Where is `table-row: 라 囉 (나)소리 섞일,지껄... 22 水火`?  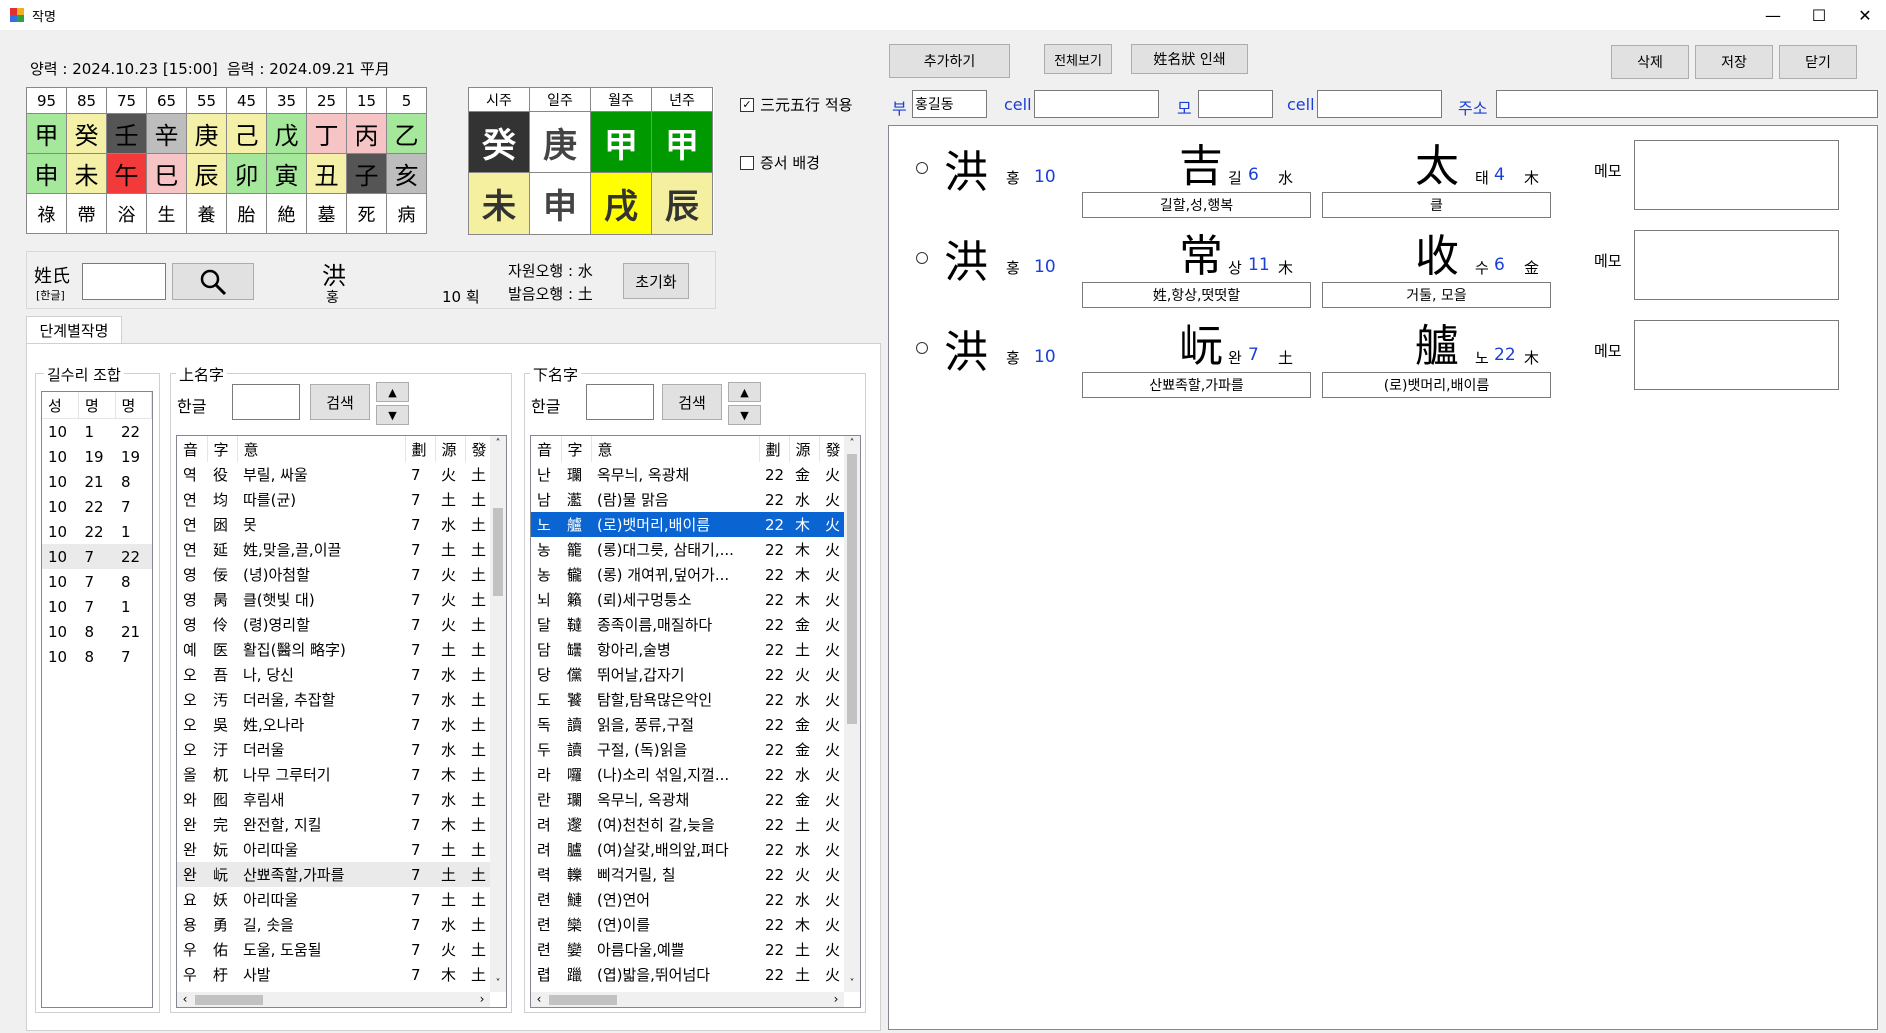
table-row: 라 囉 (나)소리 섞일,지껄... 22 水火 is located at coordinates (687, 774).